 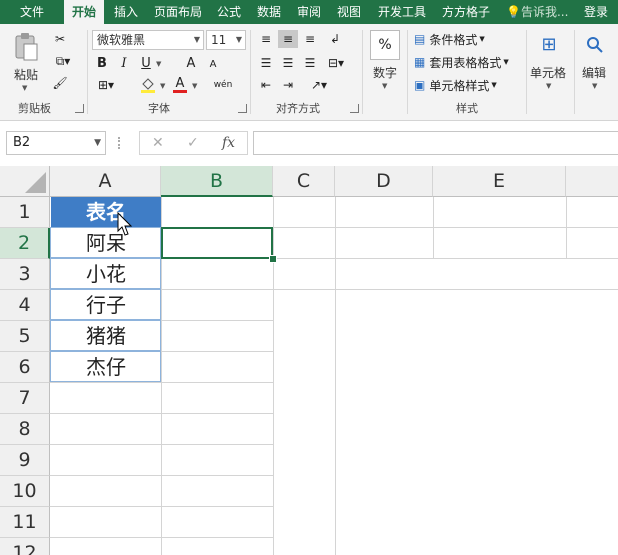 What do you see at coordinates (223, 85) in the screenshot?
I see `phonetic-button: wén` at bounding box center [223, 85].